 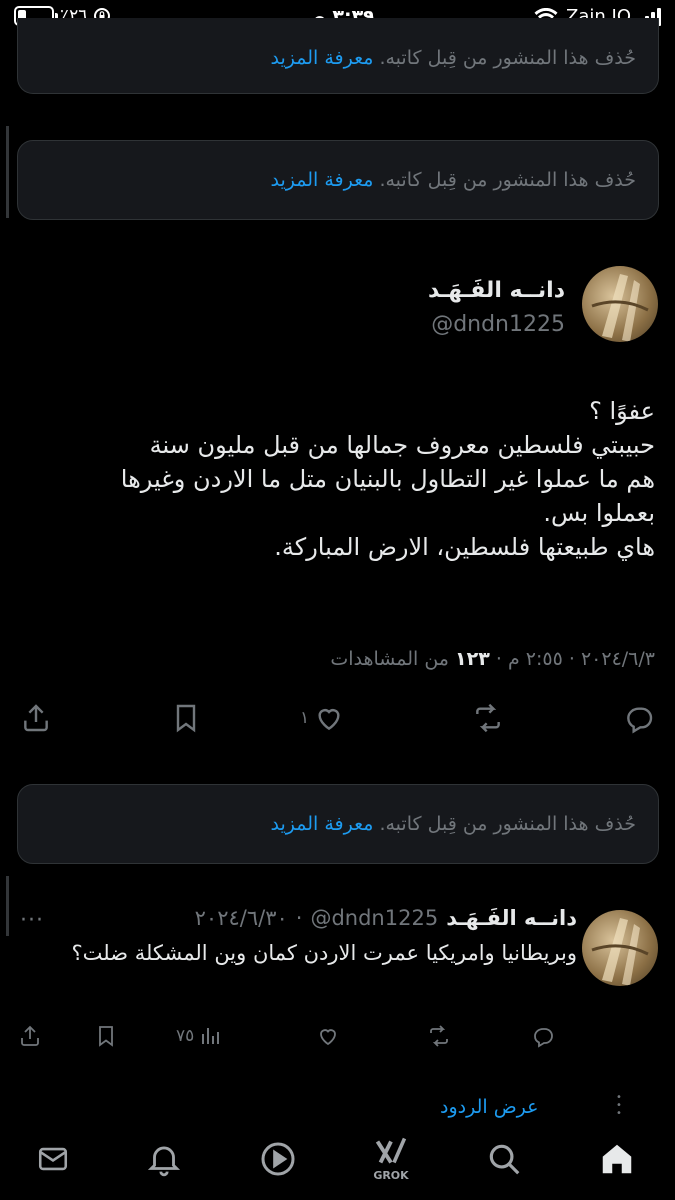 What do you see at coordinates (185, 1036) in the screenshot?
I see `views-count: ٧٥` at bounding box center [185, 1036].